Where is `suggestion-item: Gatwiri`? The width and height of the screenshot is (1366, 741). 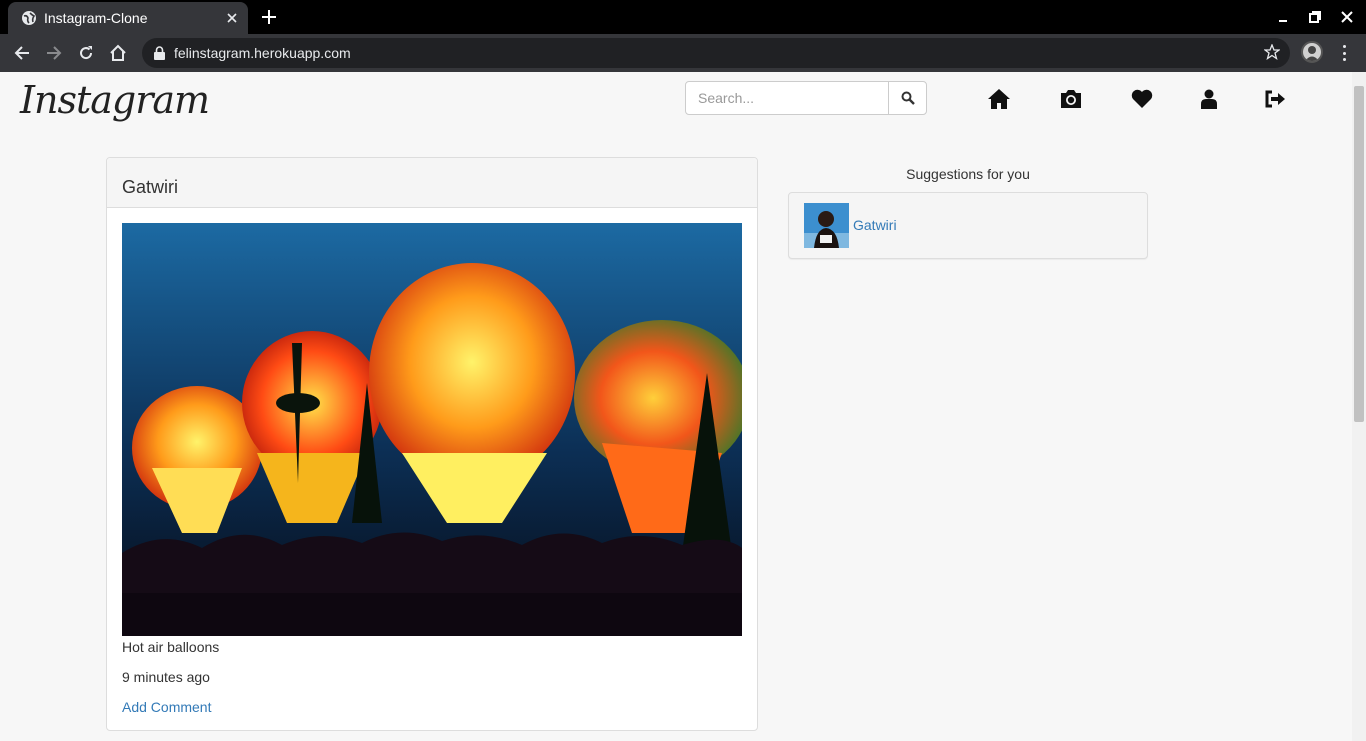
suggestion-item: Gatwiri is located at coordinates (968, 225).